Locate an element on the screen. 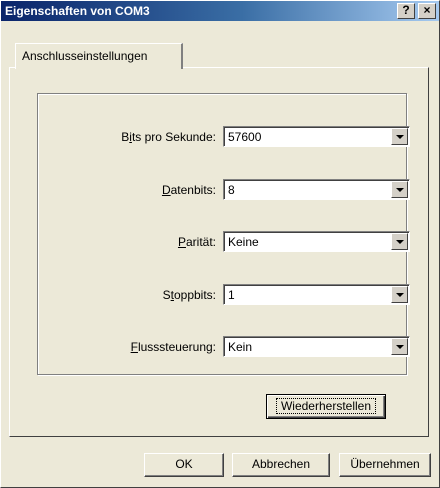 Image resolution: width=440 pixels, height=488 pixels. parity-label: Parität: is located at coordinates (196, 242).